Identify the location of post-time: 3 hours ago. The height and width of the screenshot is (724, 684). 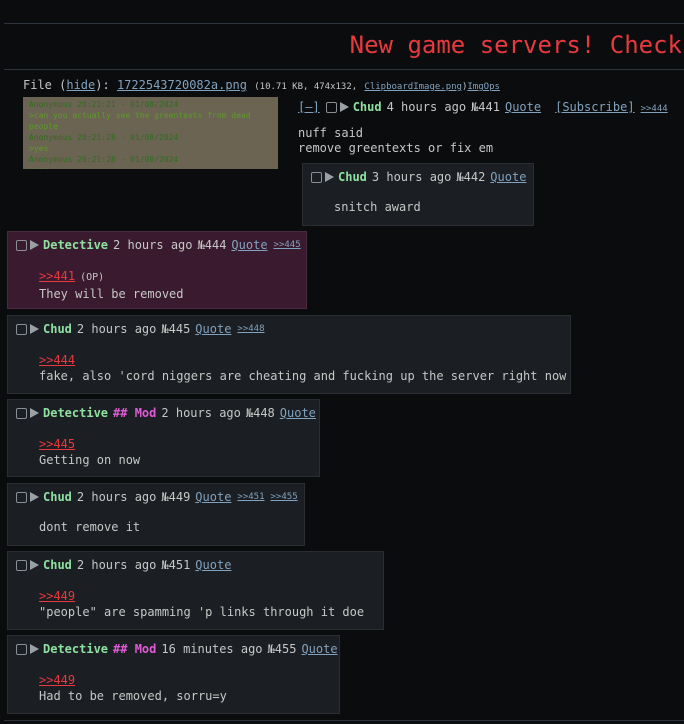
(411, 177).